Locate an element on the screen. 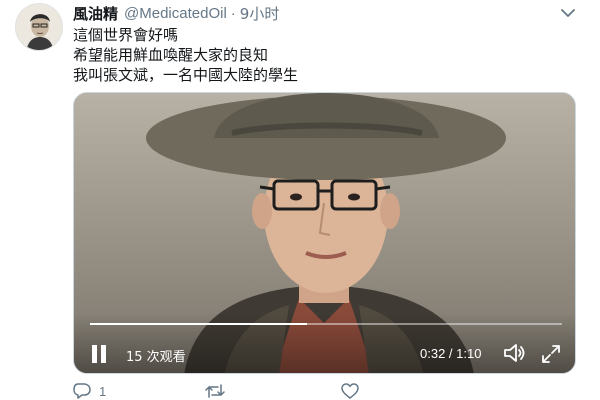 This screenshot has height=400, width=600. avatar-image is located at coordinates (39, 27).